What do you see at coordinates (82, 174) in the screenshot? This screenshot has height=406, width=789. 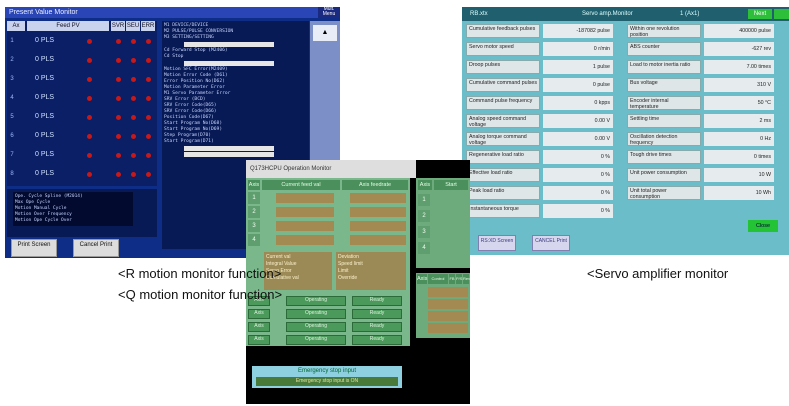 I see `list-item: 8 0 PLS` at bounding box center [82, 174].